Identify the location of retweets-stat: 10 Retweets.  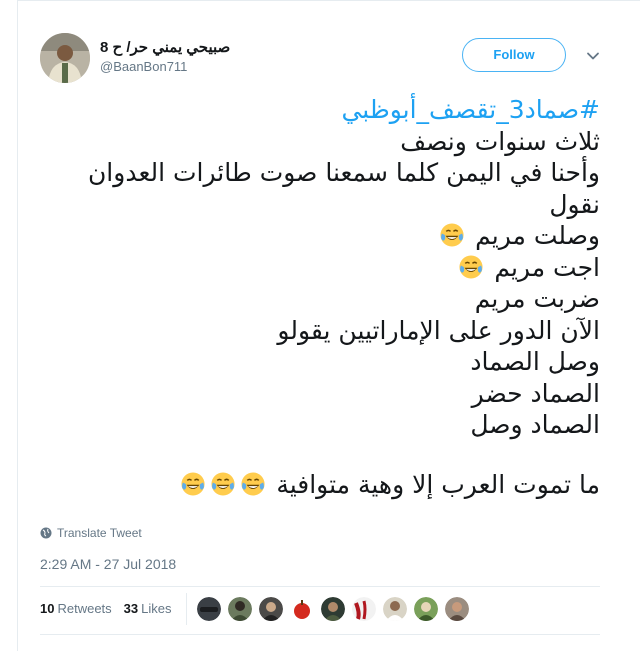
(76, 608).